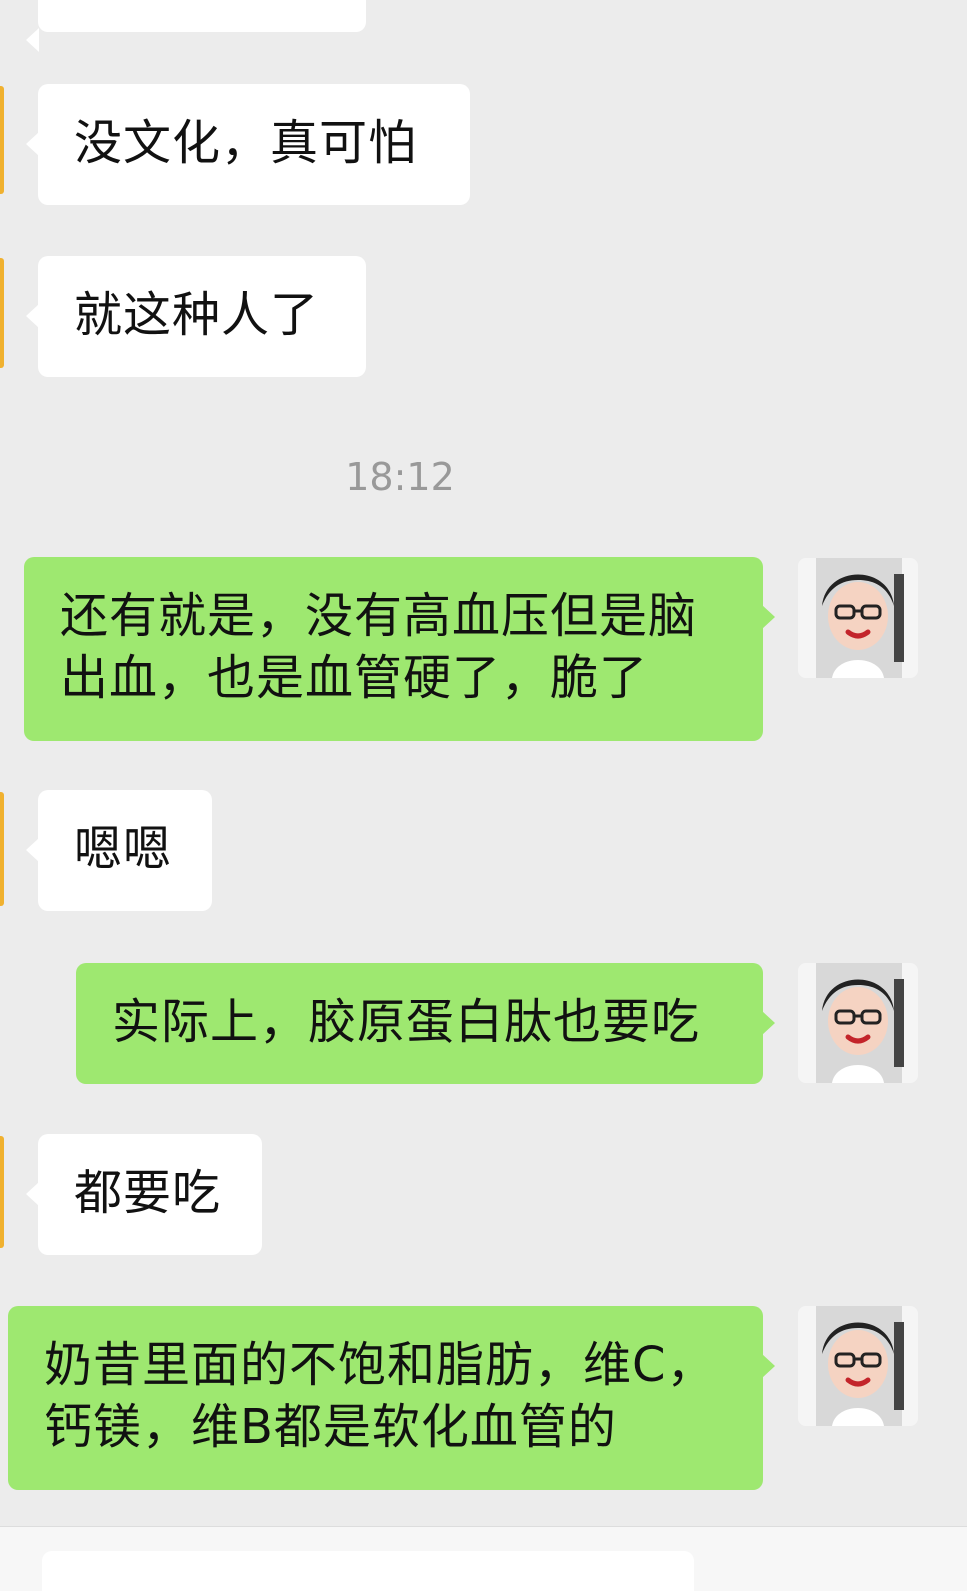  I want to click on message-text-line: 奶昔里面的不饱和脂肪，维C，, so click(380, 1365).